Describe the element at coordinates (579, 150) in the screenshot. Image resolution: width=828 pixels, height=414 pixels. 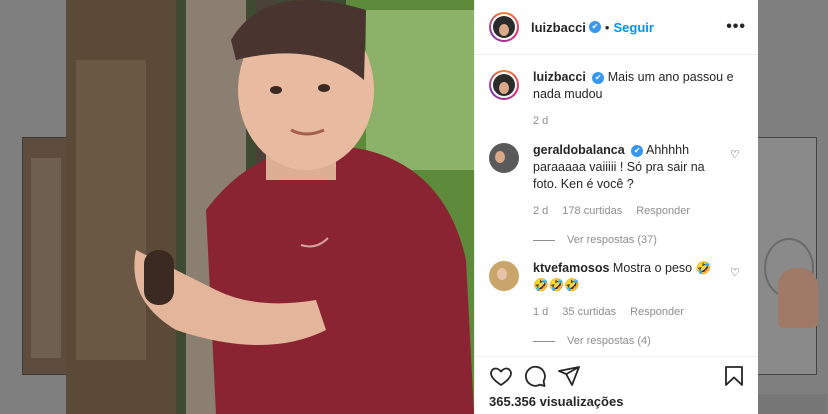
I see `commenter-username: geraldobalanca` at that location.